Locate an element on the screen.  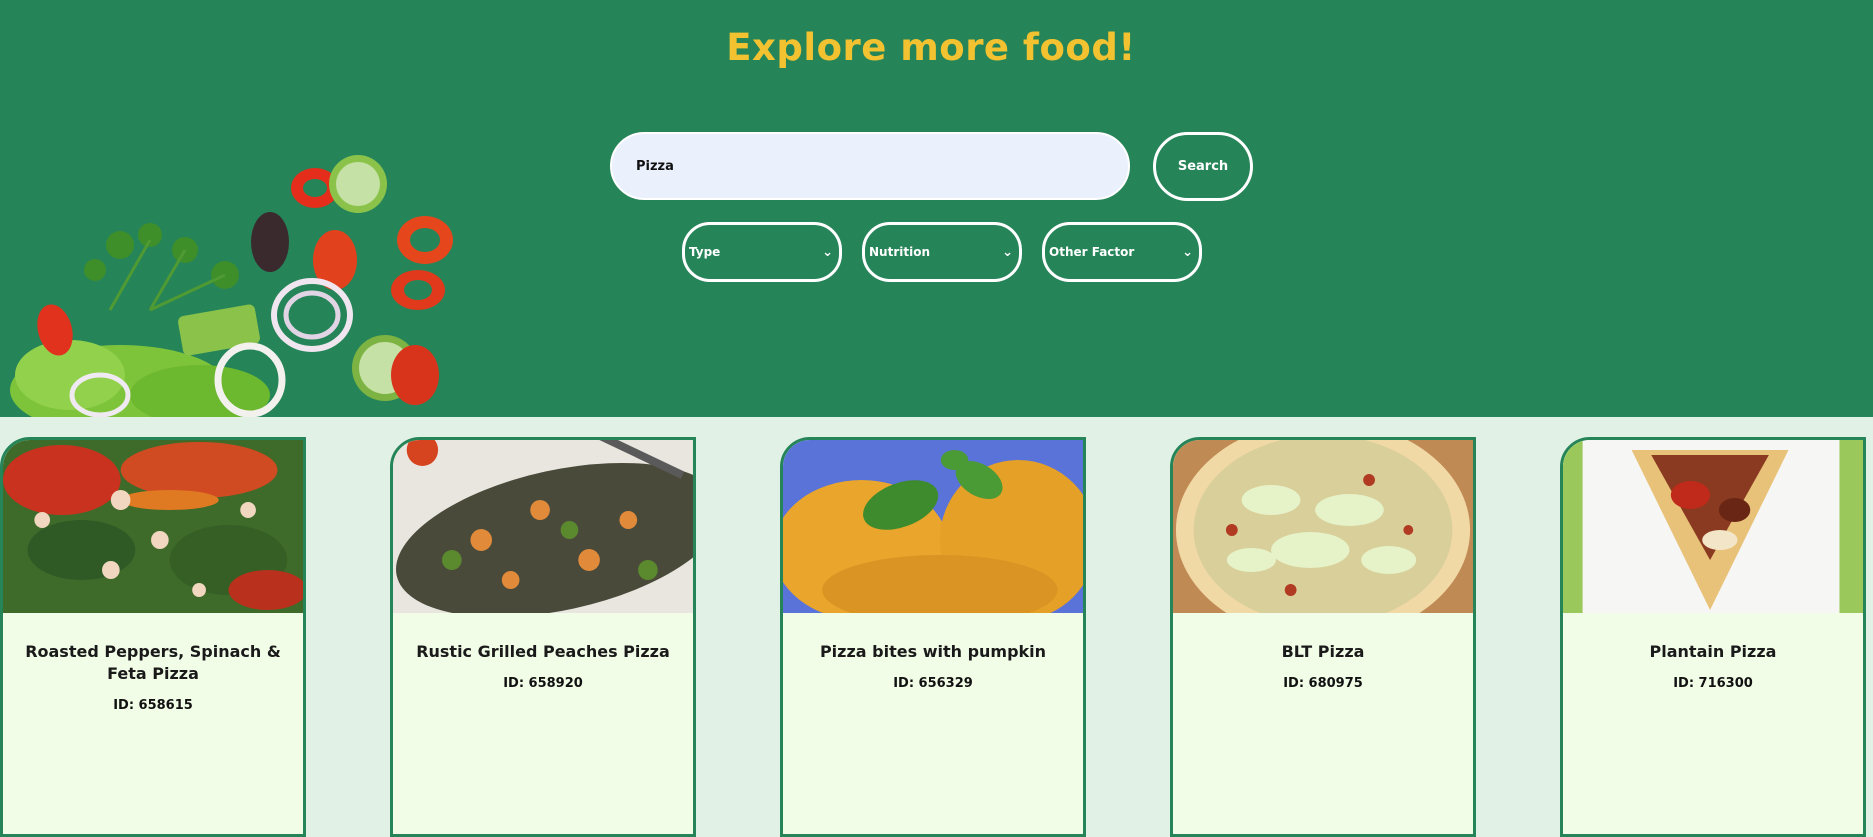
nutrition-select-label: Nutrition is located at coordinates (899, 252).